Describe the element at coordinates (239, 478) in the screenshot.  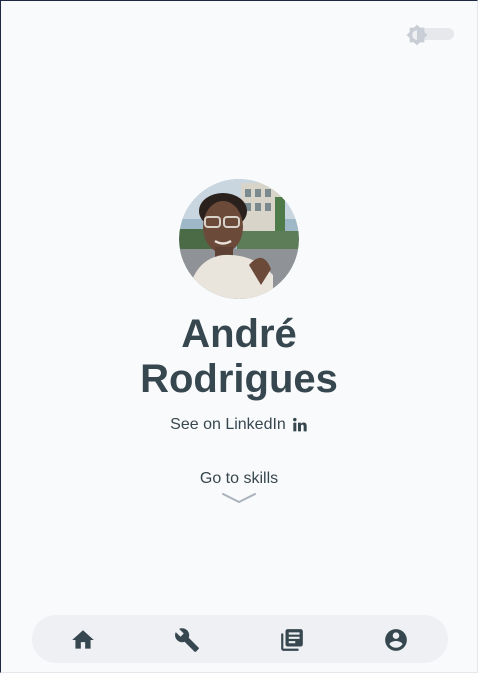
I see `go-to-skills-label: Go to skills` at that location.